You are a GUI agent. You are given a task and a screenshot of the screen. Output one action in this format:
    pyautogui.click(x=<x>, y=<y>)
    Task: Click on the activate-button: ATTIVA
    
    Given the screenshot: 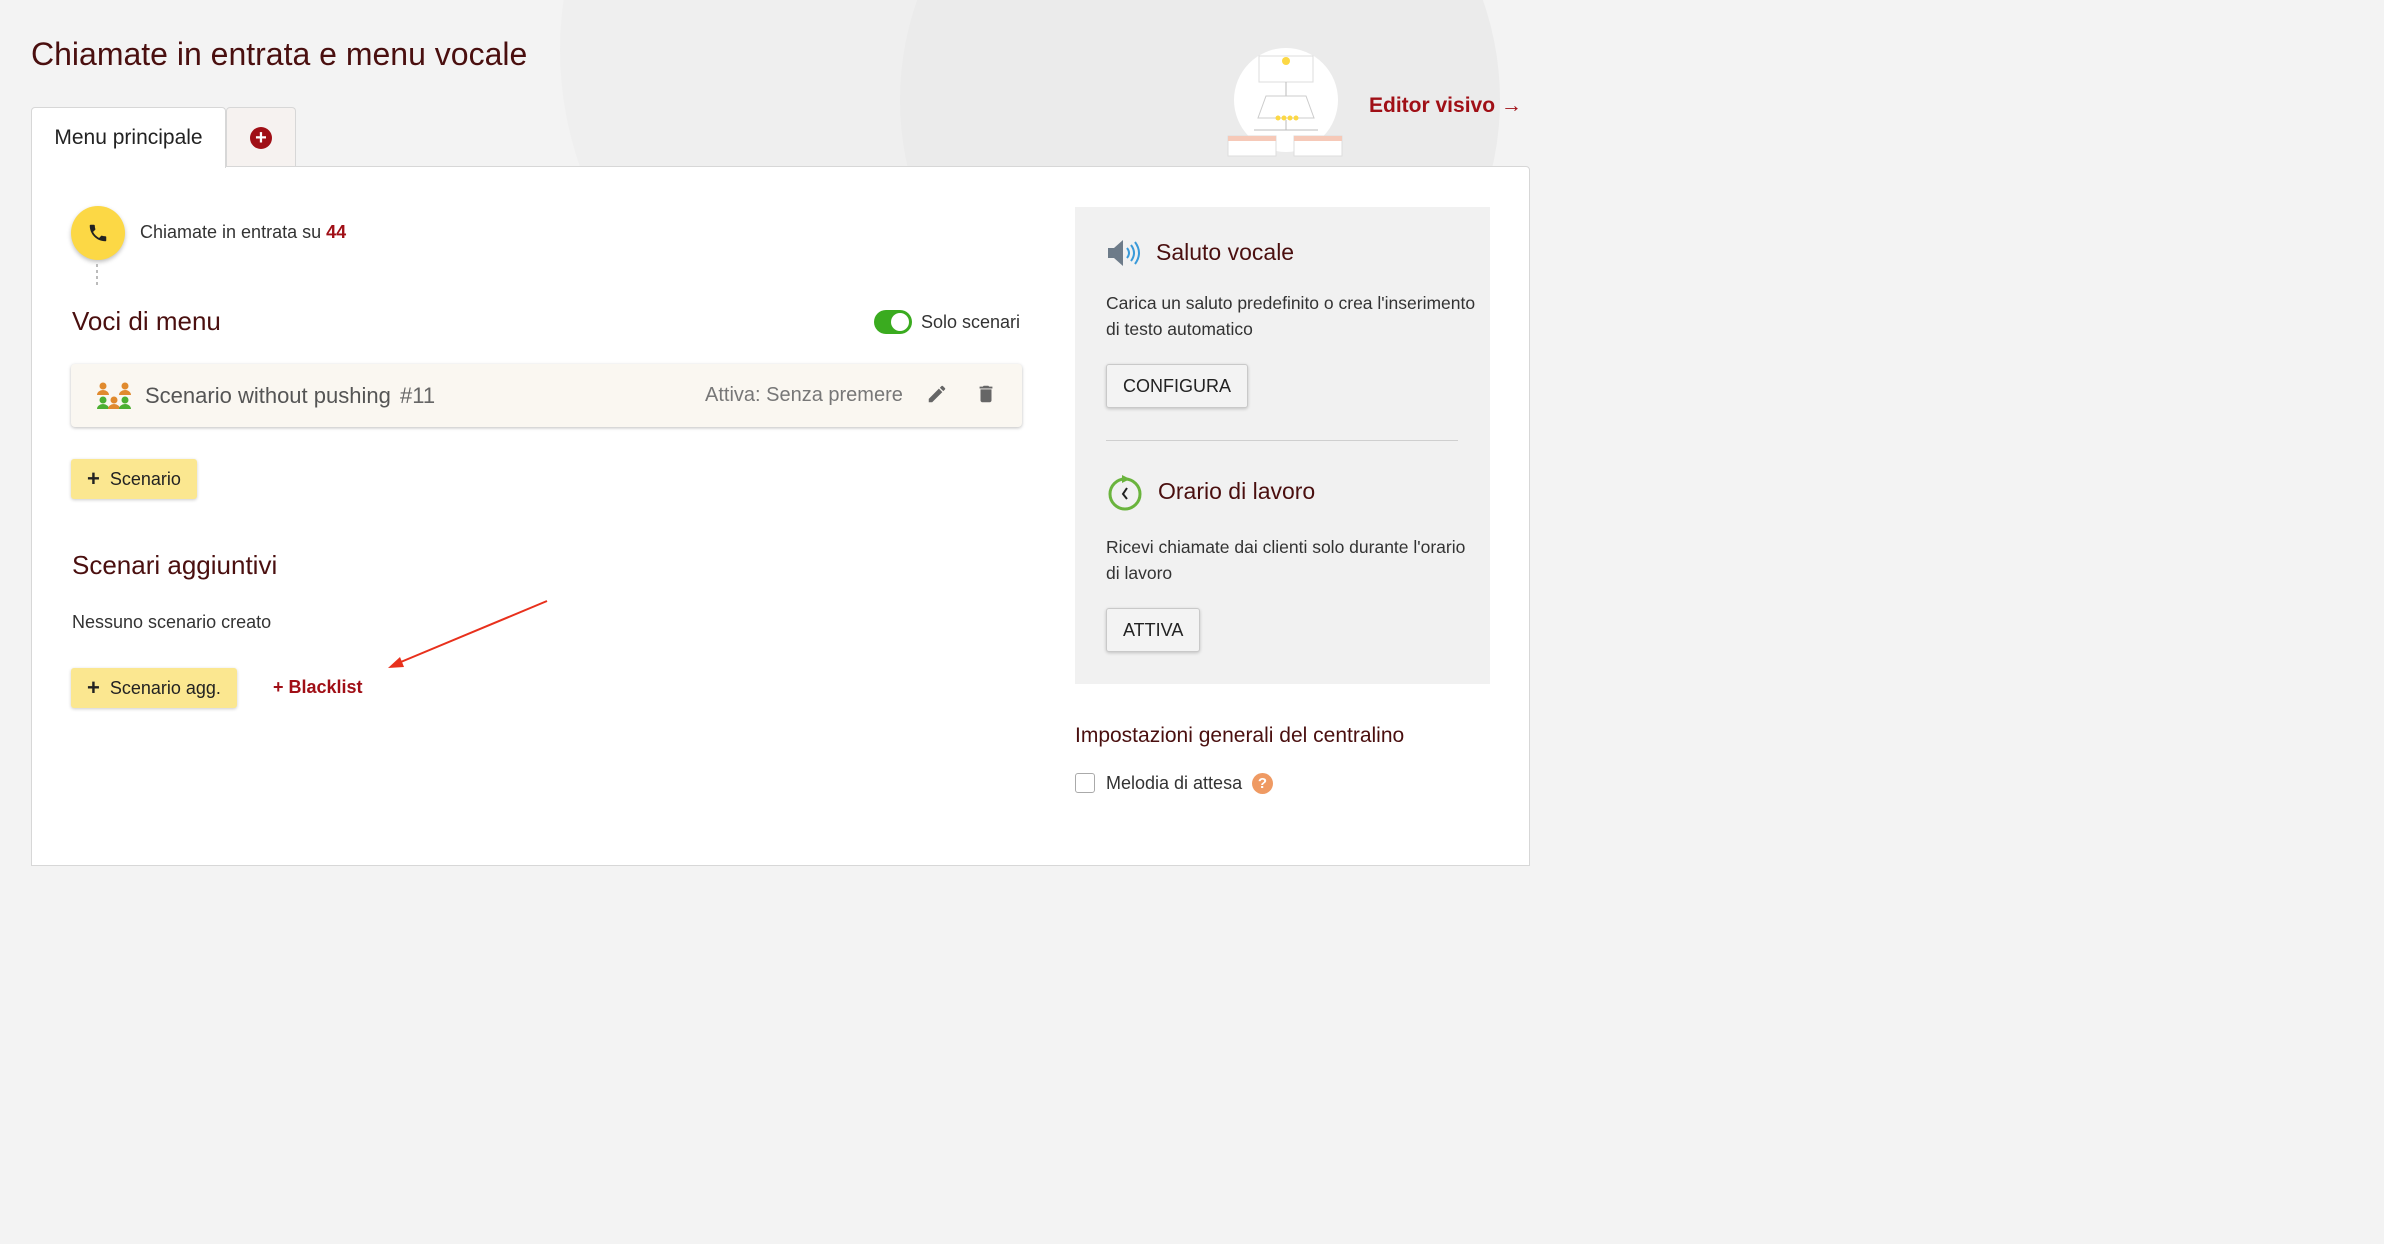 What is the action you would take?
    pyautogui.click(x=1153, y=630)
    